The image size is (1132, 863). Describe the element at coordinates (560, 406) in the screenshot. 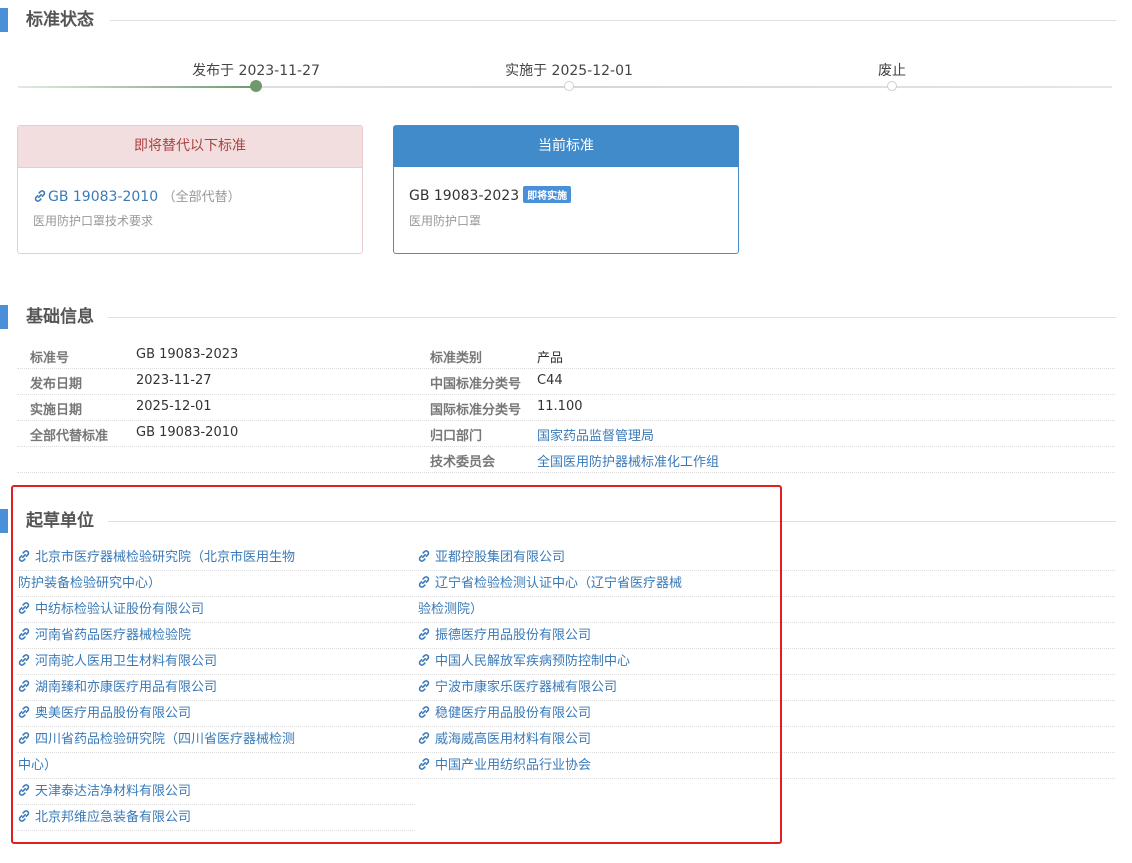

I see `info-value: 11.100` at that location.